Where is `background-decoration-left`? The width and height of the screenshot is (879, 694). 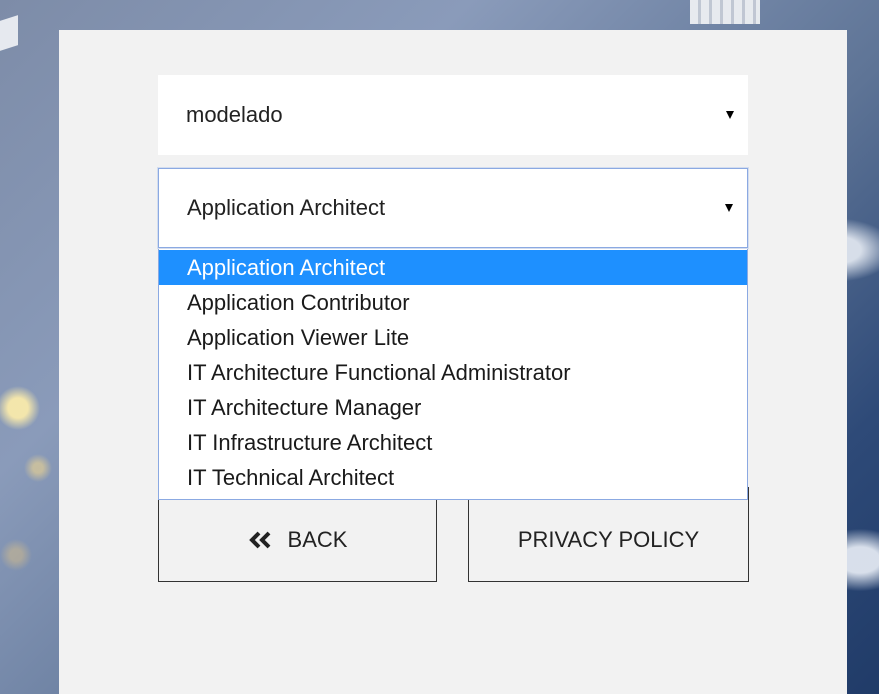
background-decoration-left is located at coordinates (9, 33).